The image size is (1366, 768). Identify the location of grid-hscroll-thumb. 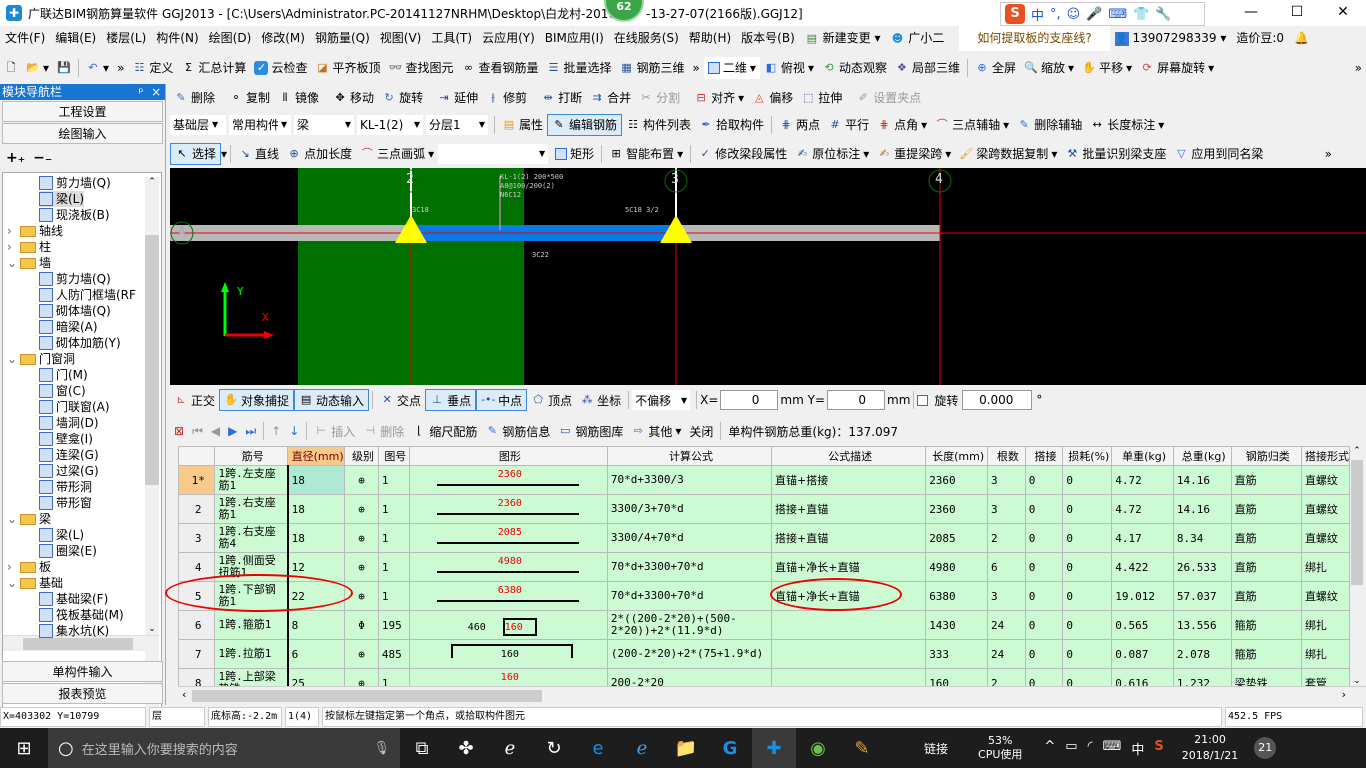
(367, 696).